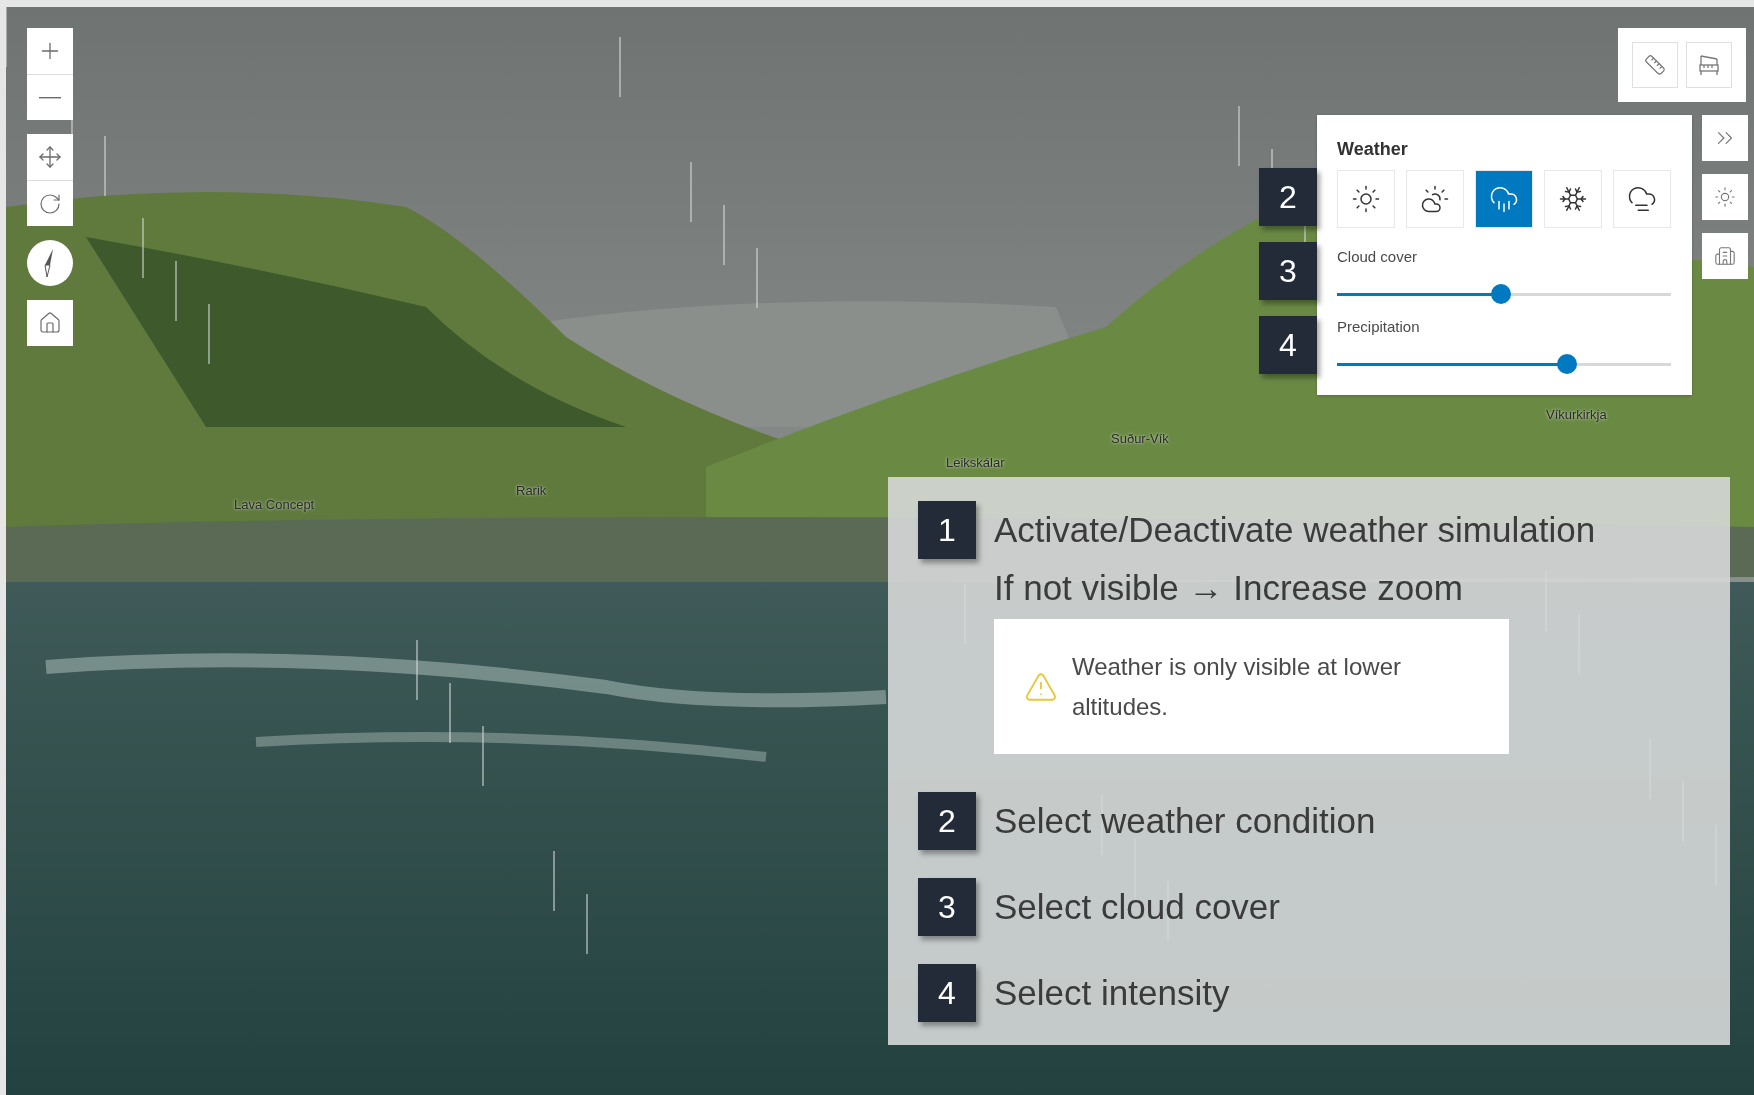  I want to click on building-tool-button, so click(1725, 256).